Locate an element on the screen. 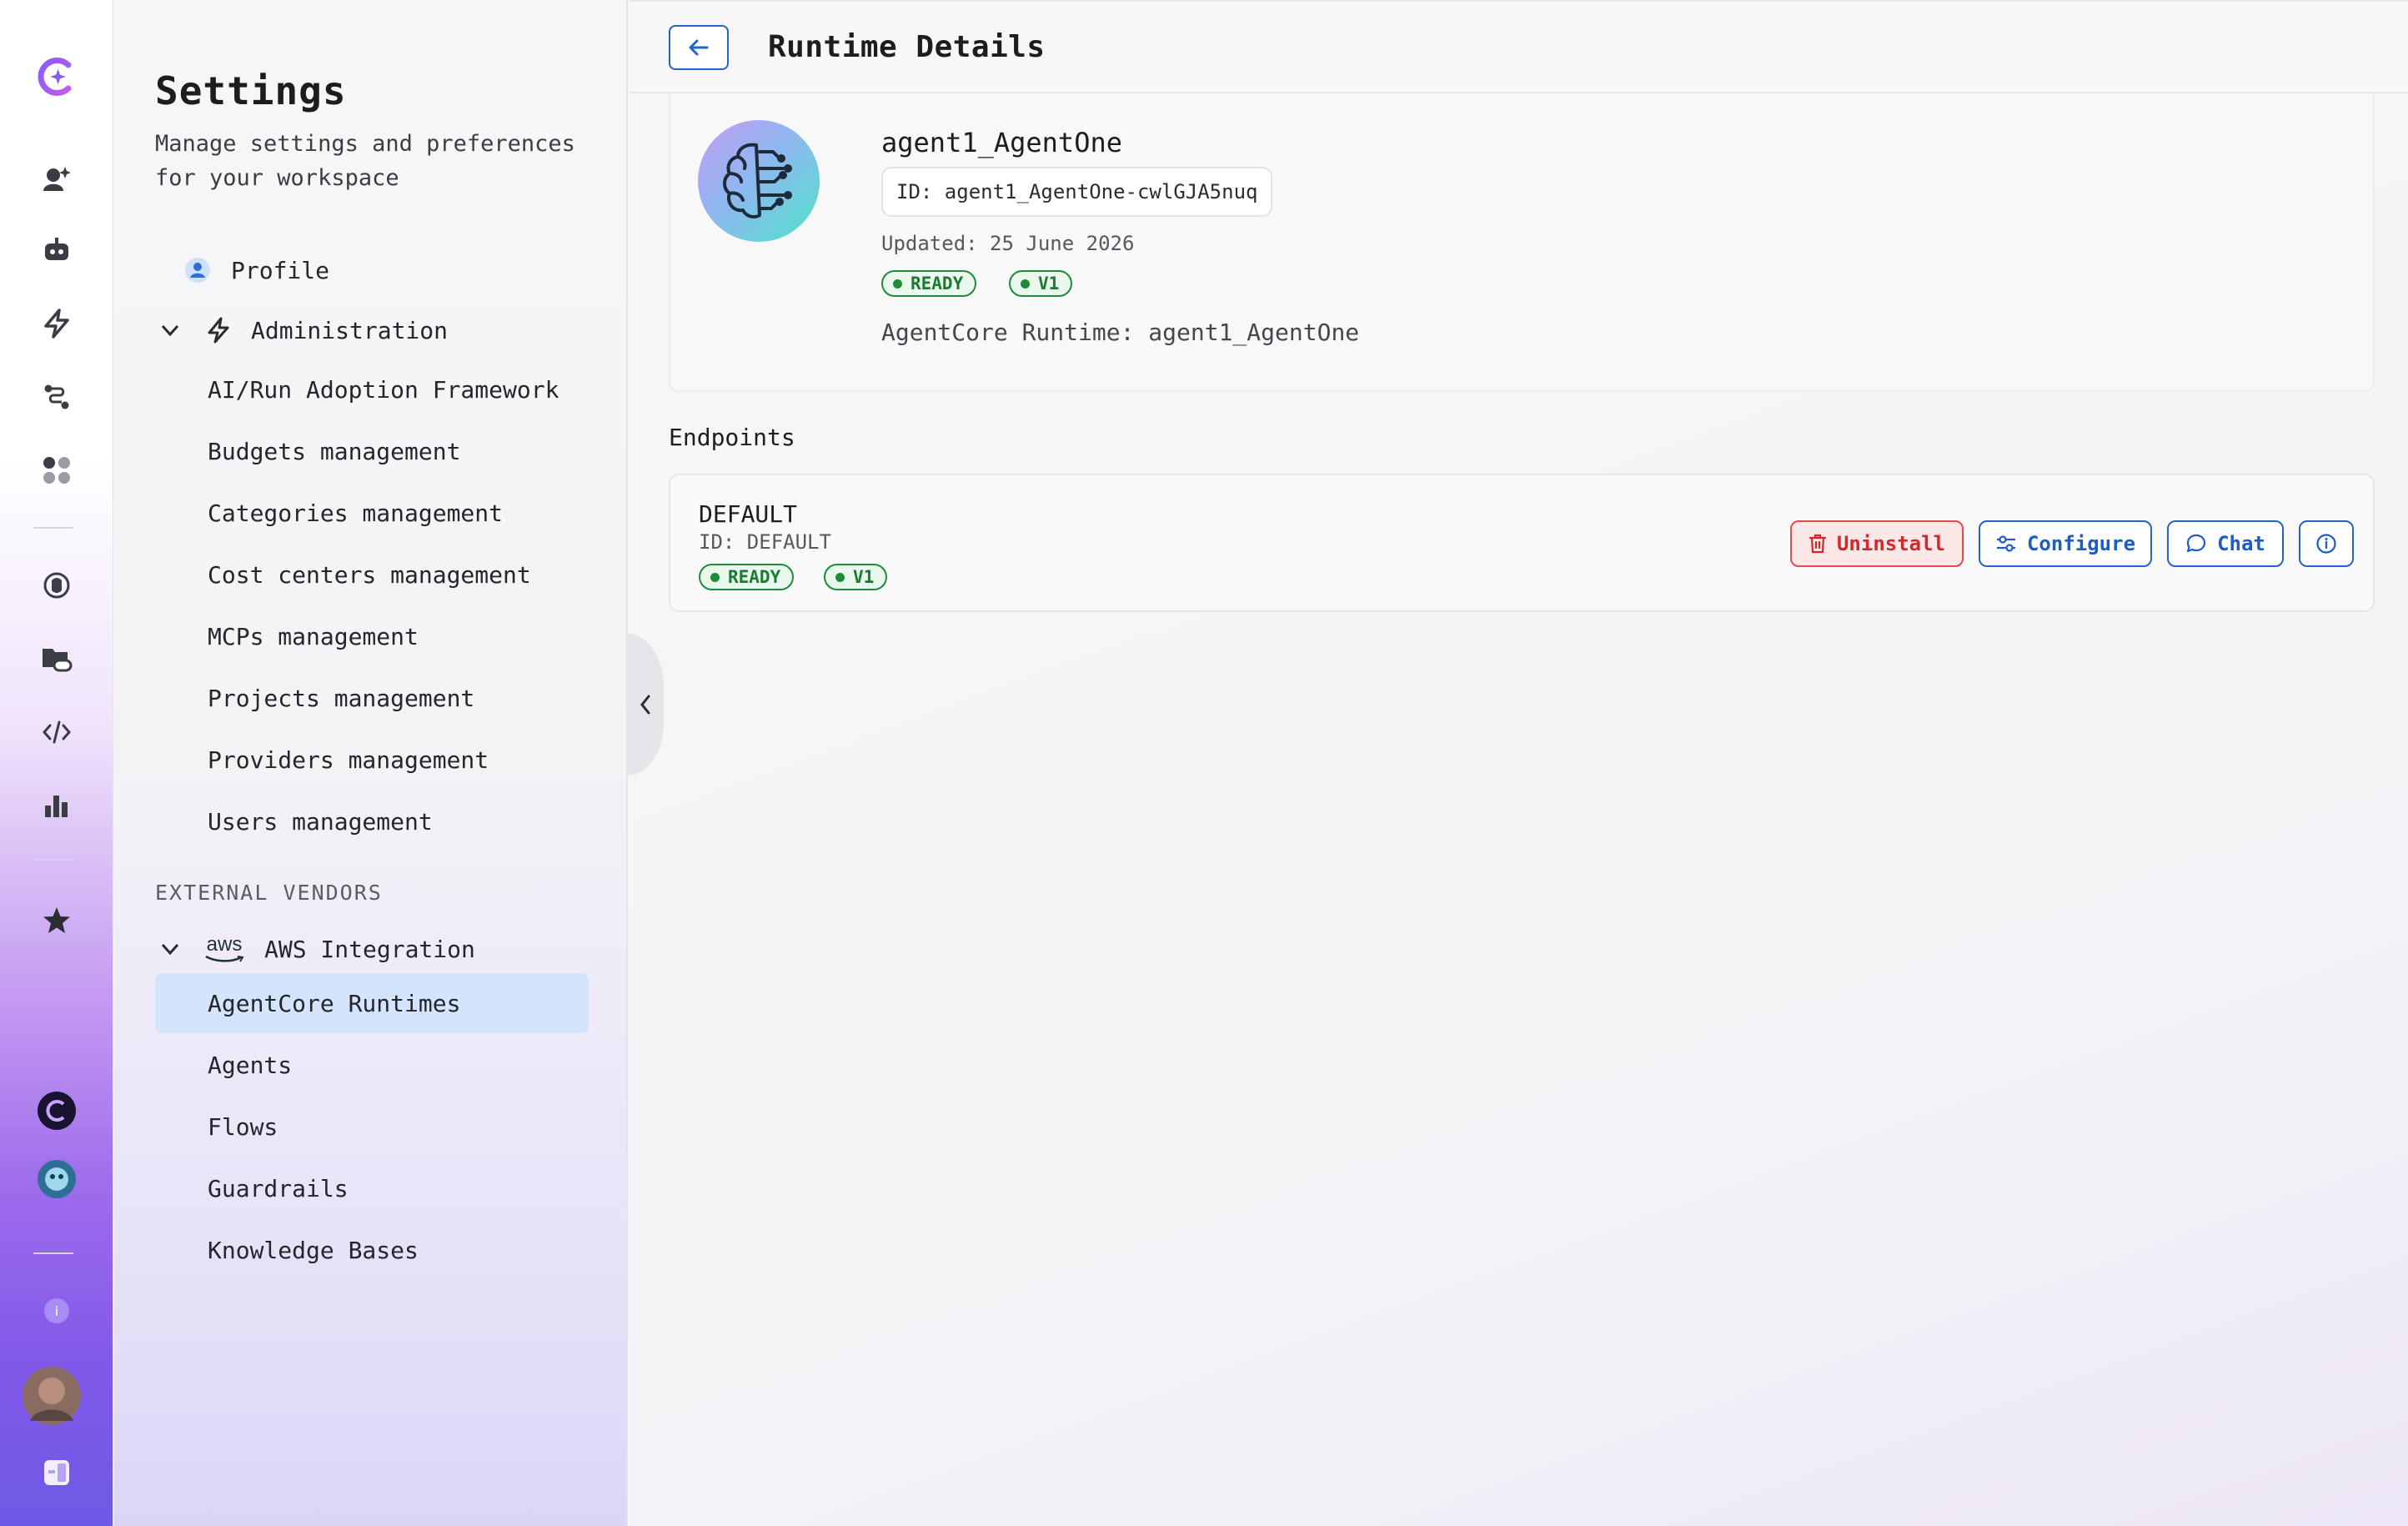  app-logo-icon is located at coordinates (56, 76).